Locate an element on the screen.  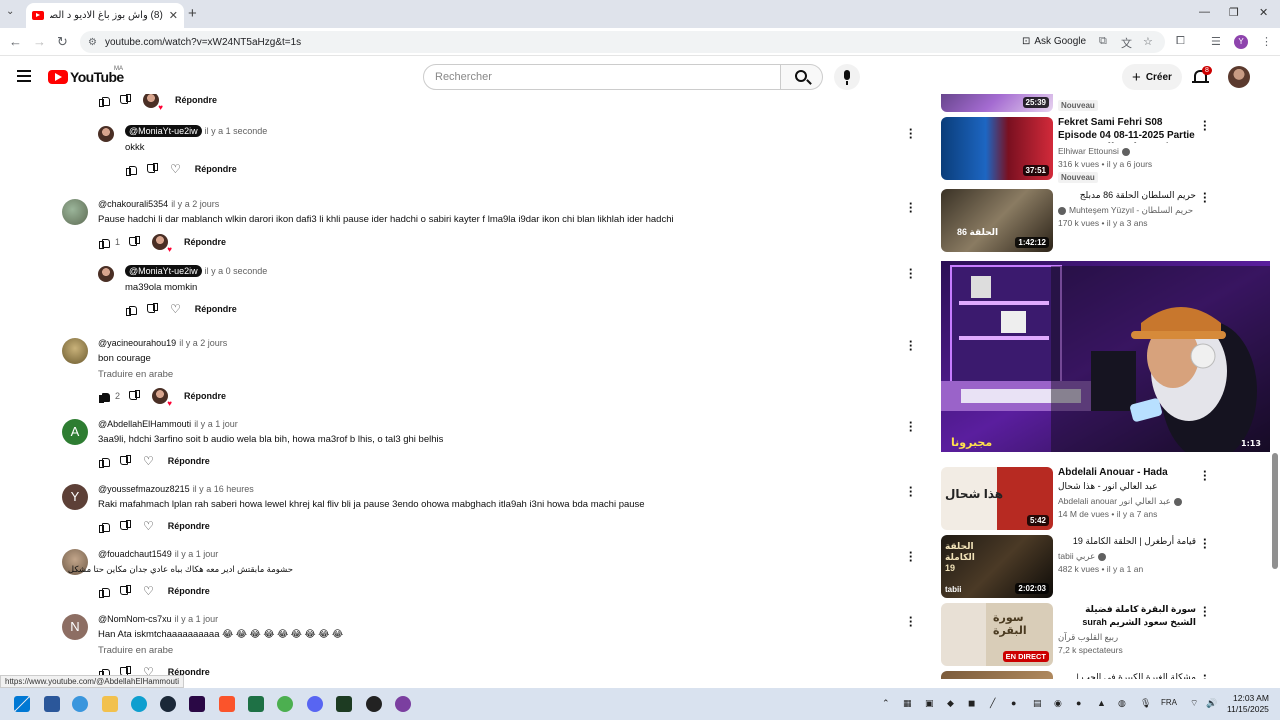
comment-time: il y a 2 jours is located at coordinates (195, 204).